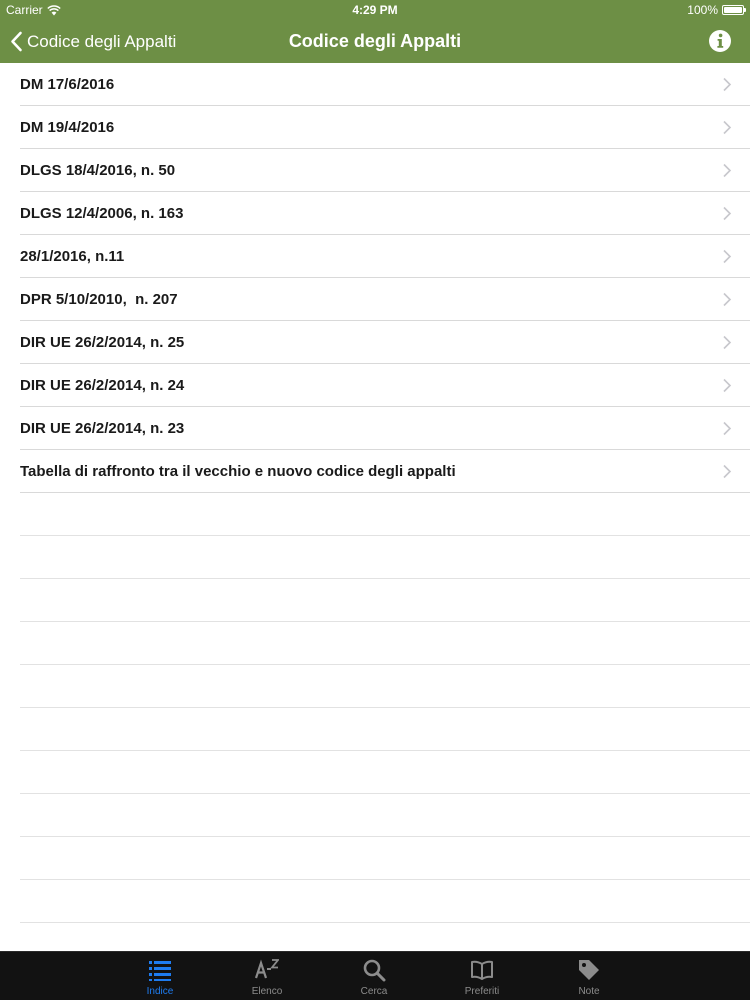 The height and width of the screenshot is (1001, 750). I want to click on tab-label: Cerca, so click(374, 991).